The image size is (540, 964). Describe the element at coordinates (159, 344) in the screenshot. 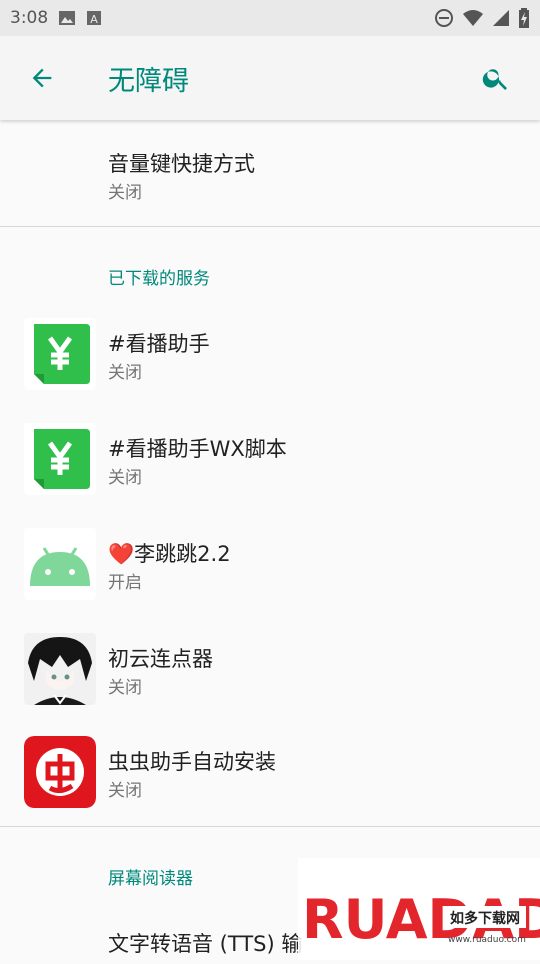

I see `service-title: #看播助手` at that location.